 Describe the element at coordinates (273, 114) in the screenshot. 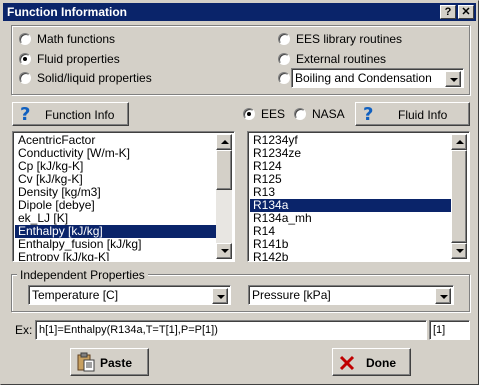

I see `ees-label: EES` at that location.